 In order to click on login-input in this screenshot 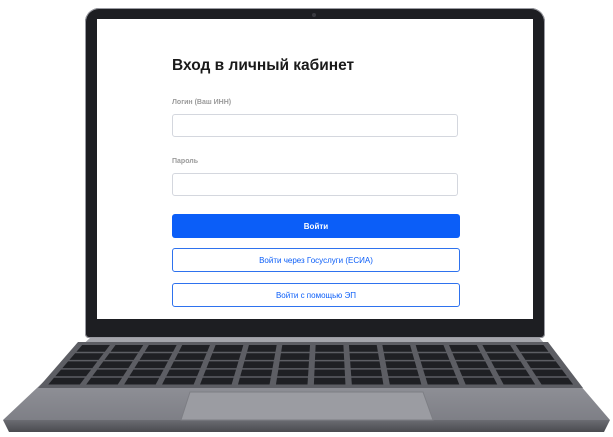, I will do `click(315, 125)`.